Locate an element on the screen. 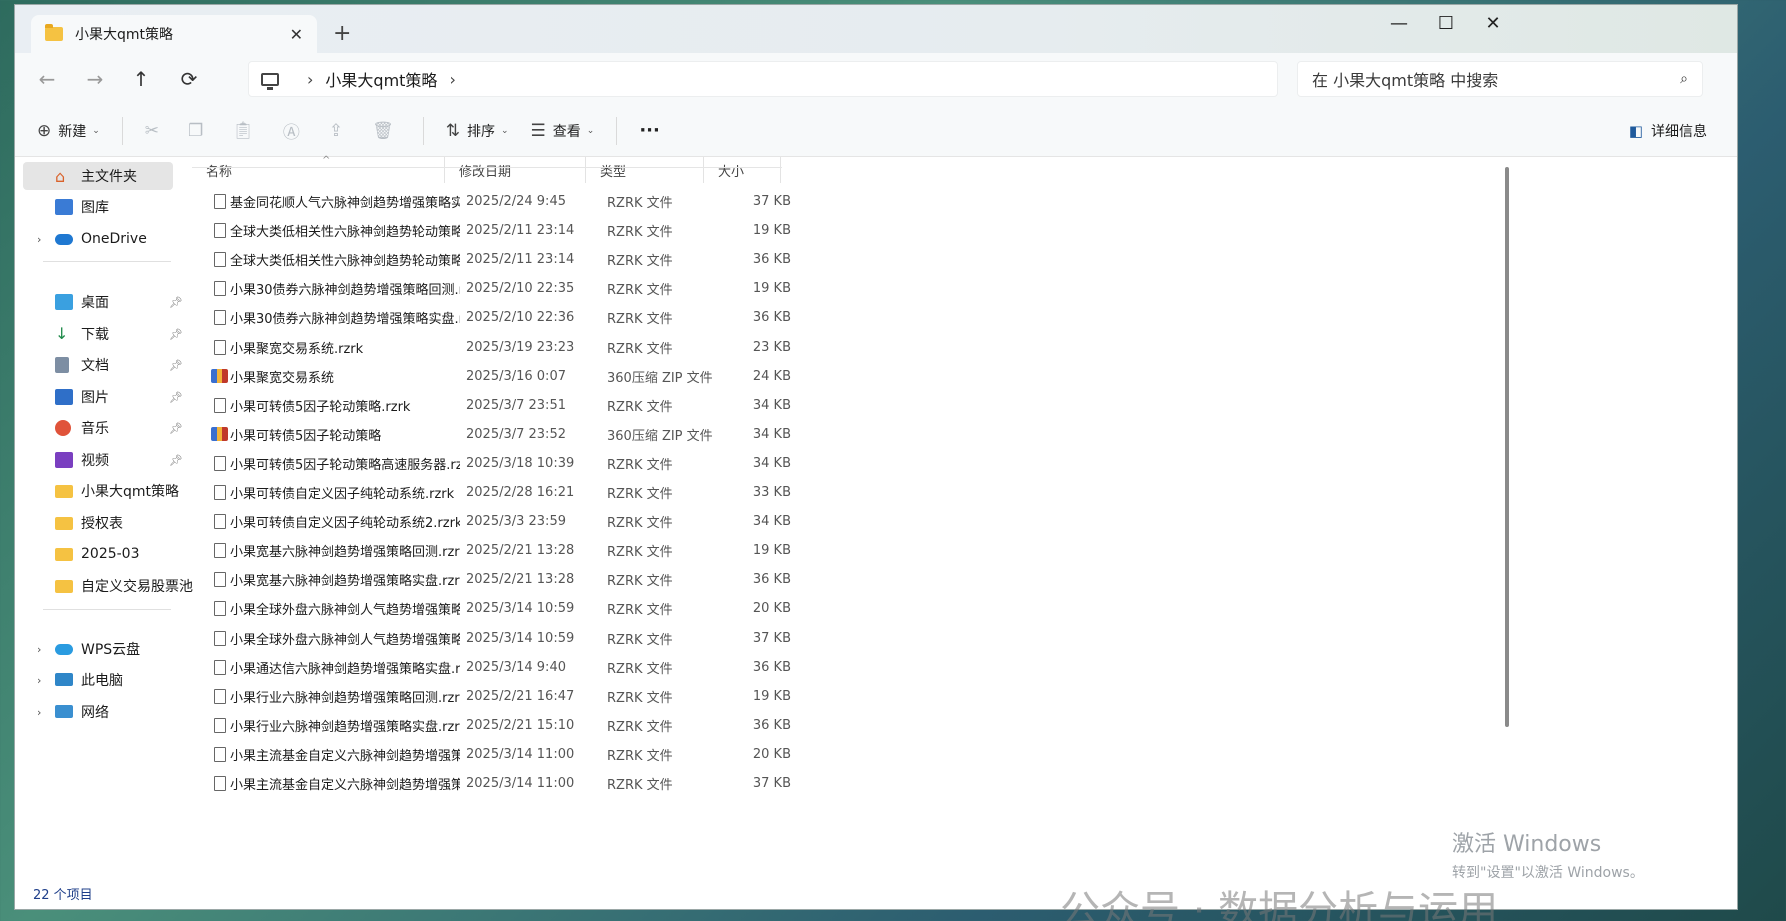 This screenshot has width=1786, height=921. file-name: 小果聚宽交易系统.rzrk is located at coordinates (297, 349).